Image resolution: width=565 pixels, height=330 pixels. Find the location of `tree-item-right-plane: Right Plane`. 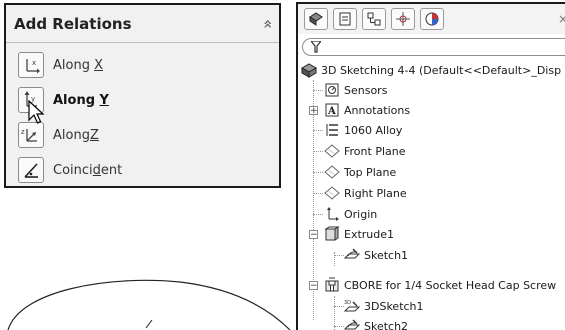

tree-item-right-plane: Right Plane is located at coordinates (365, 193).